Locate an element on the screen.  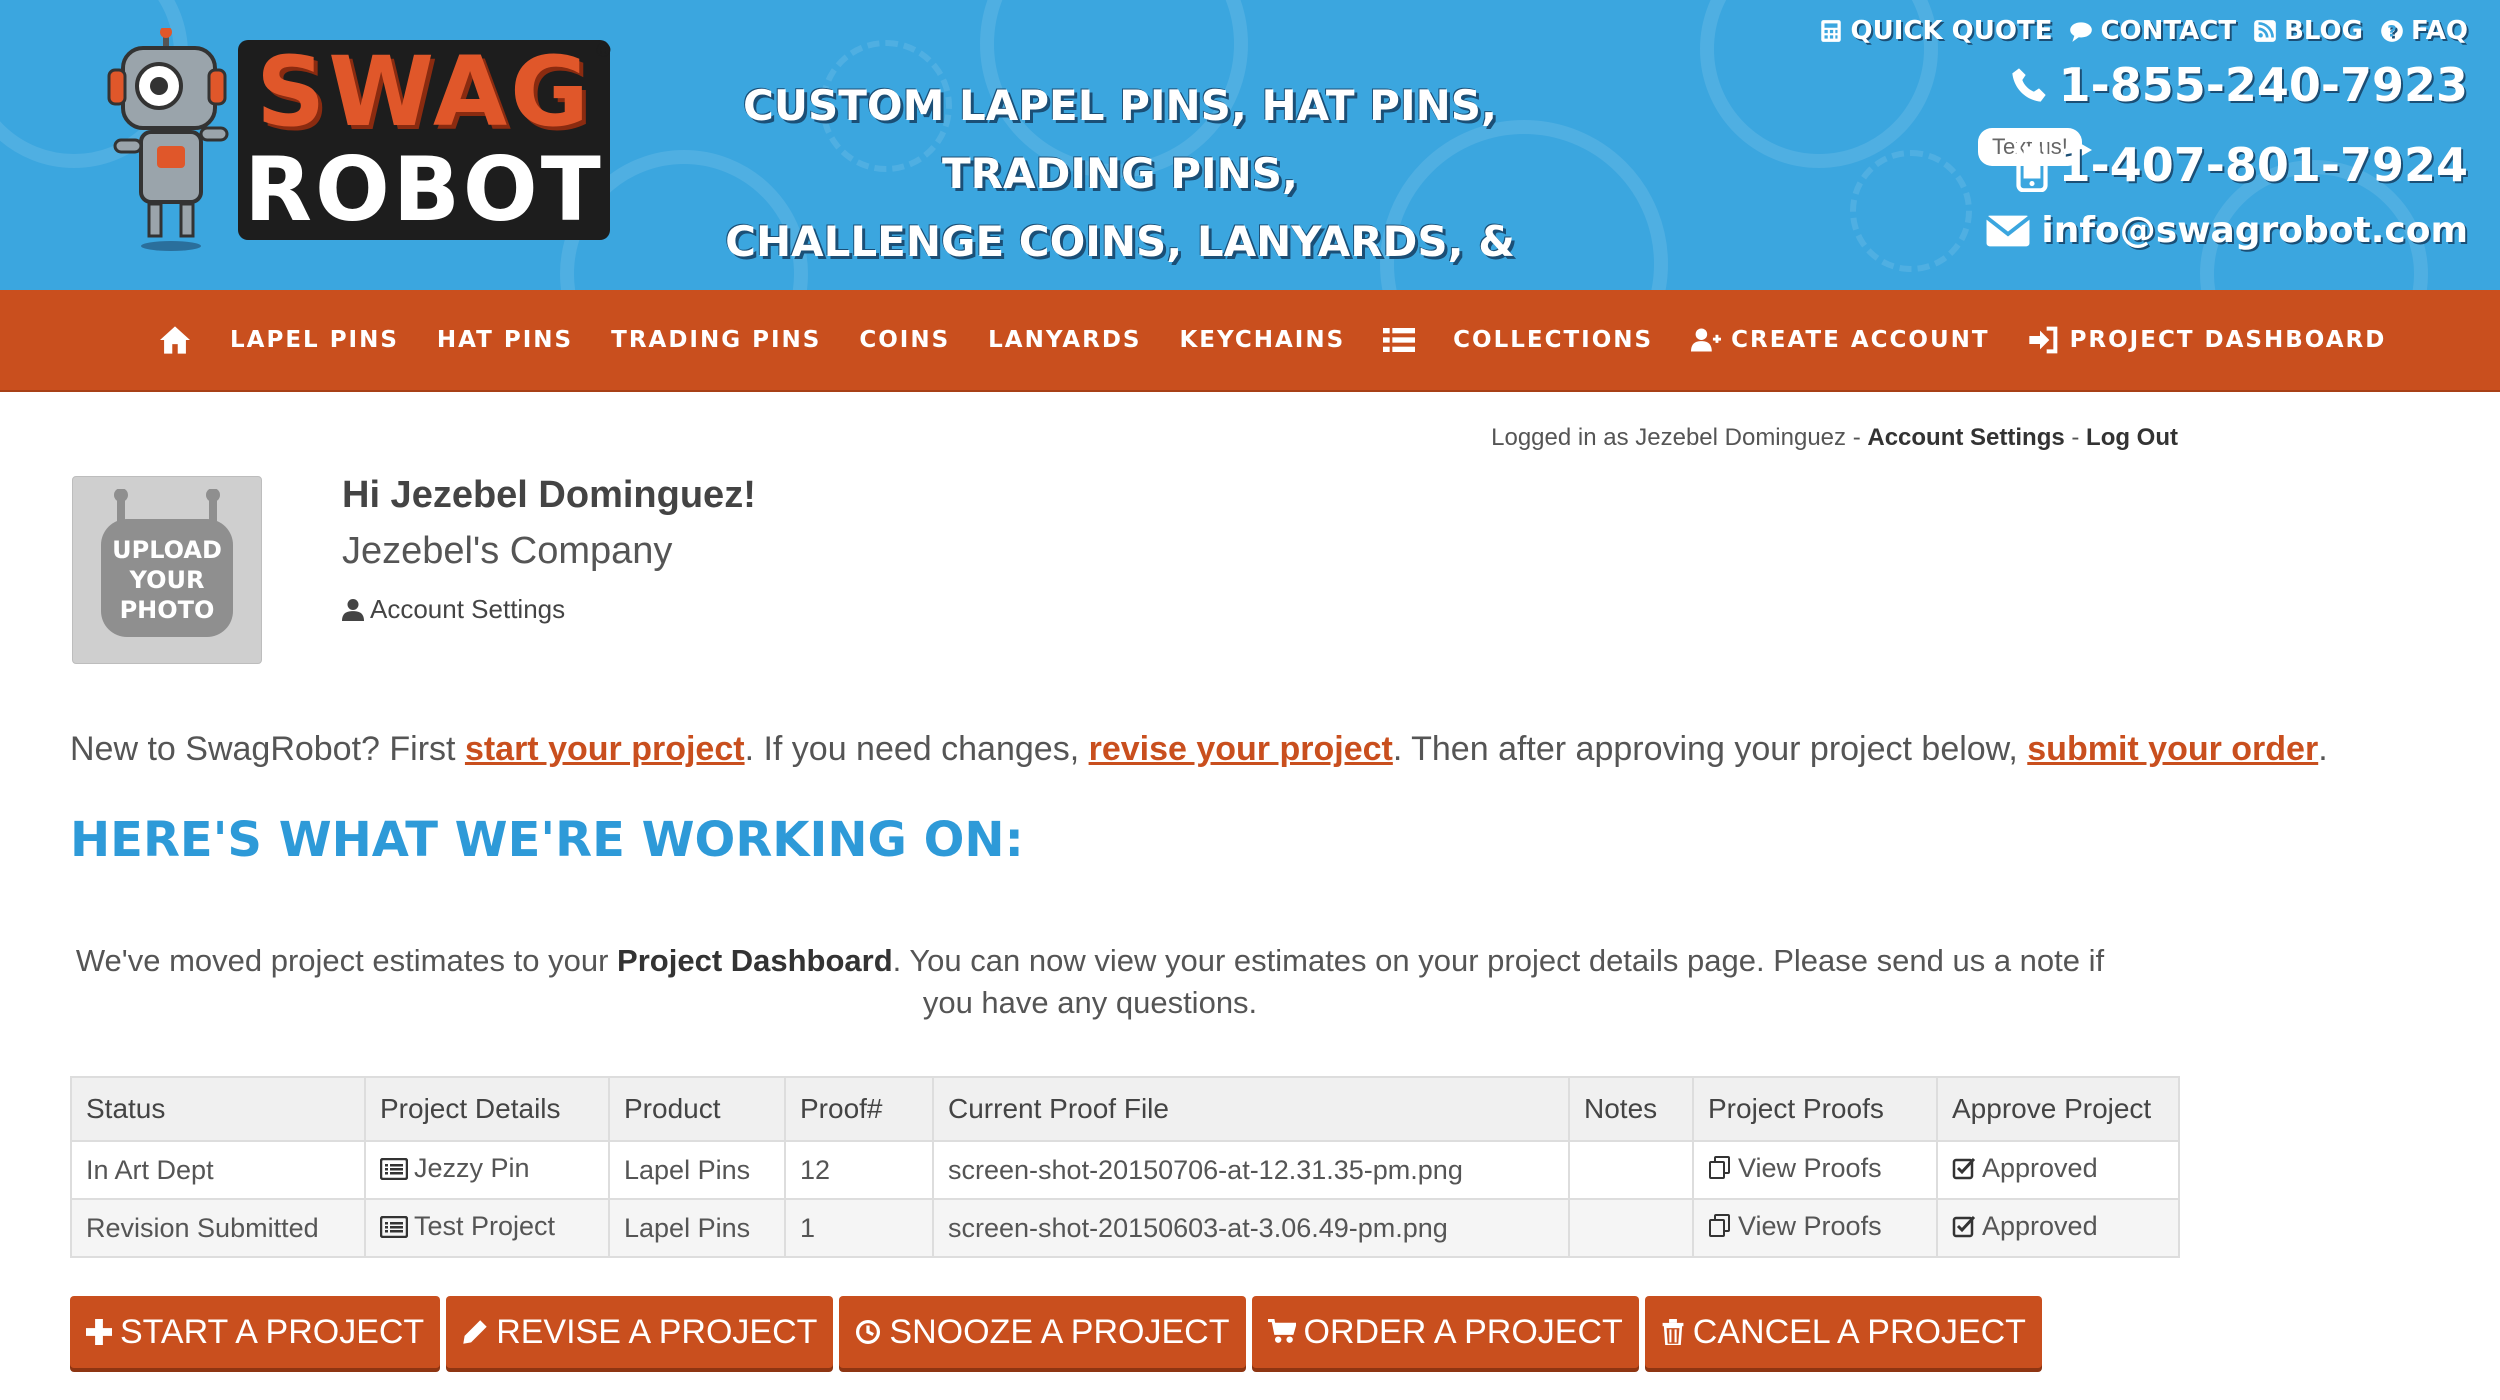
notice-project-dashboard: Project Dashboard is located at coordinates (755, 960).